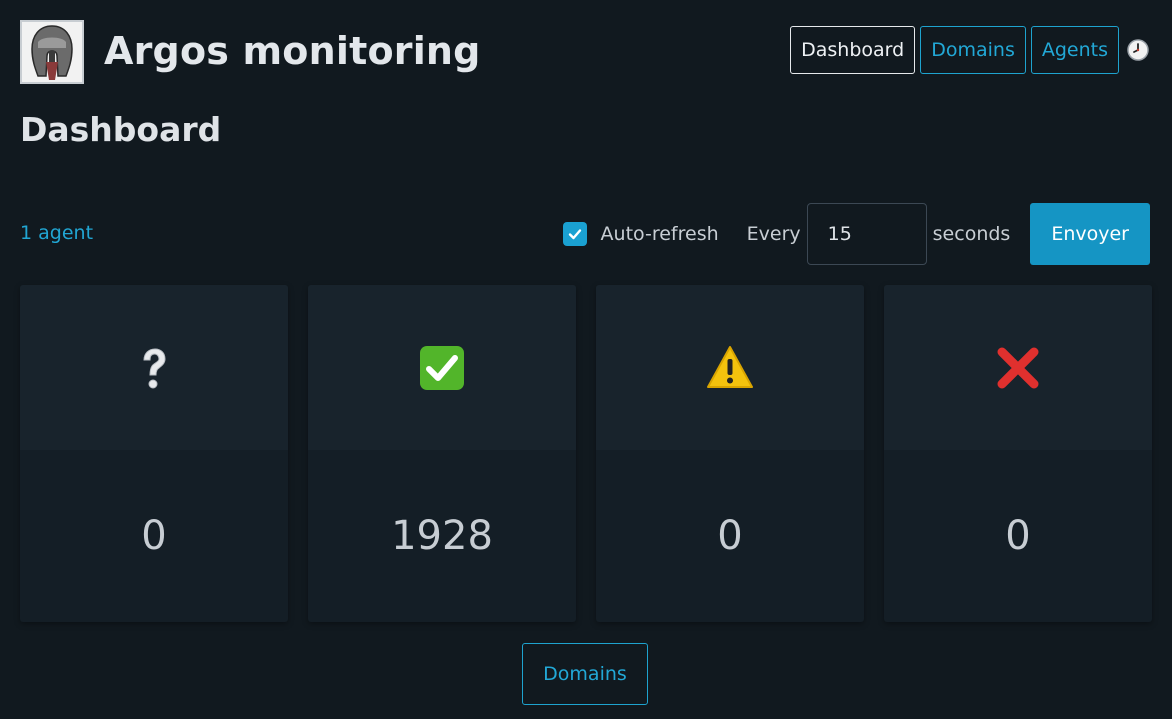  What do you see at coordinates (154, 453) in the screenshot?
I see `status-card-unknown: 0` at bounding box center [154, 453].